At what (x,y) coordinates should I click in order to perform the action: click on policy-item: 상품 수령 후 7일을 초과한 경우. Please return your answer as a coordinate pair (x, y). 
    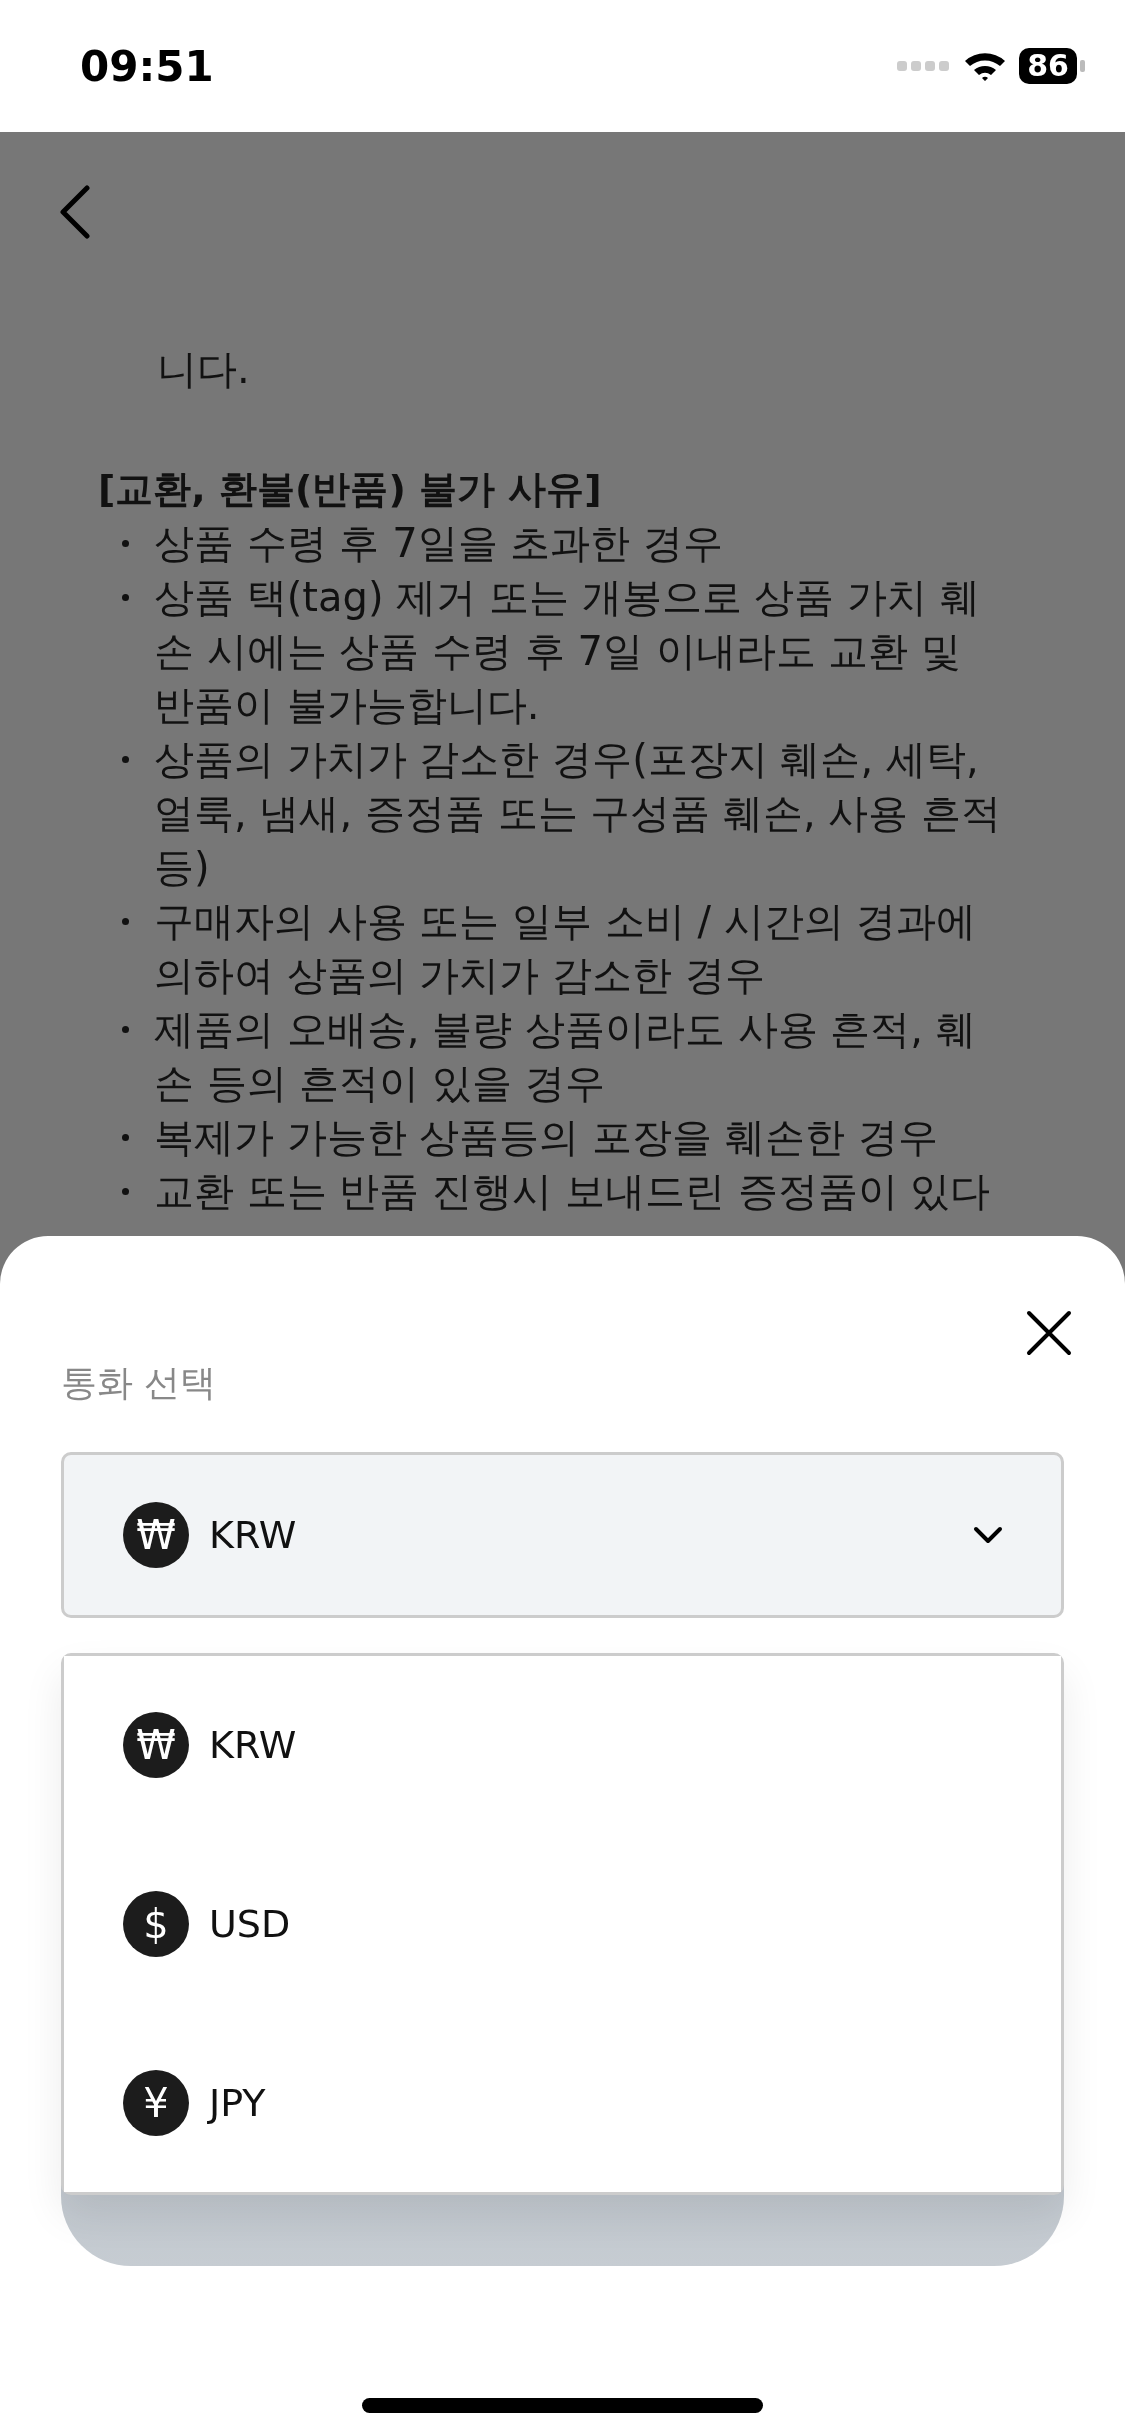
    Looking at the image, I should click on (439, 543).